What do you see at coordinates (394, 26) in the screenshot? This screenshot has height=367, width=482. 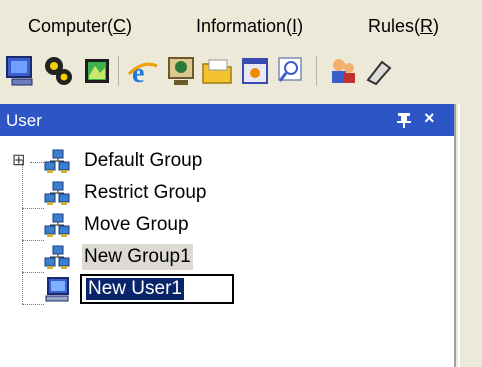 I see `menu-rules-text: Rules(` at bounding box center [394, 26].